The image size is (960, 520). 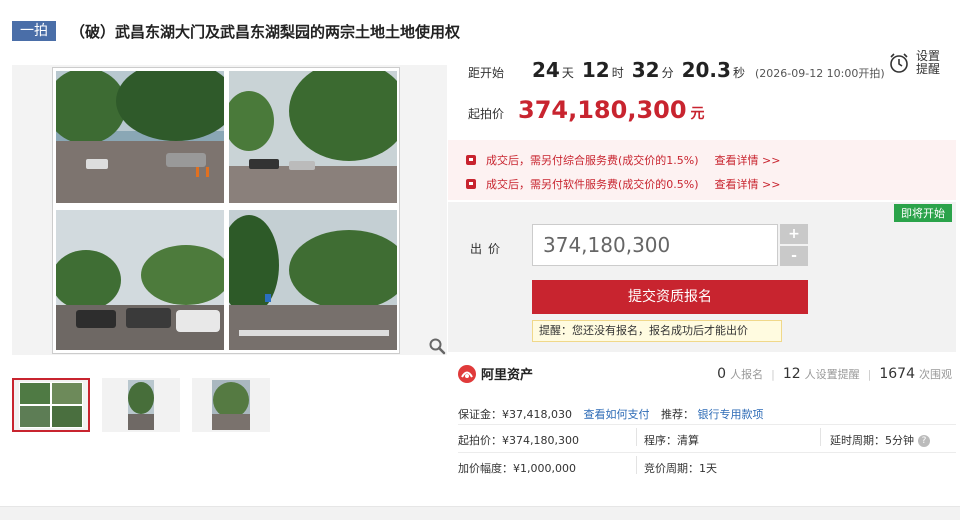 What do you see at coordinates (488, 249) in the screenshot?
I see `bid-label: 出价` at bounding box center [488, 249].